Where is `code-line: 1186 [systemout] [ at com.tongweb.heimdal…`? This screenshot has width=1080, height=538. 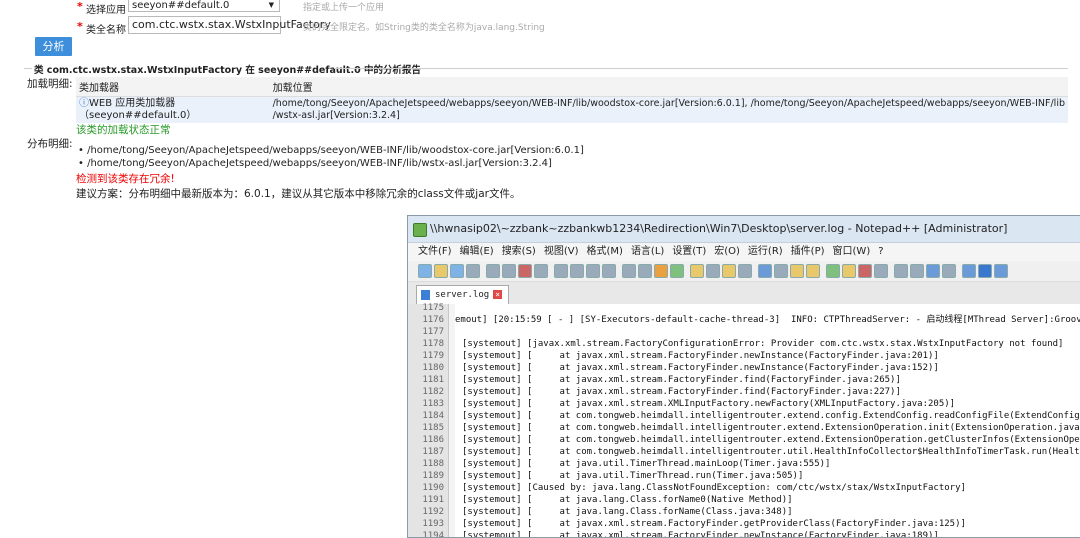
code-line: 1186 [systemout] [ at com.tongweb.heimdal… is located at coordinates (744, 440).